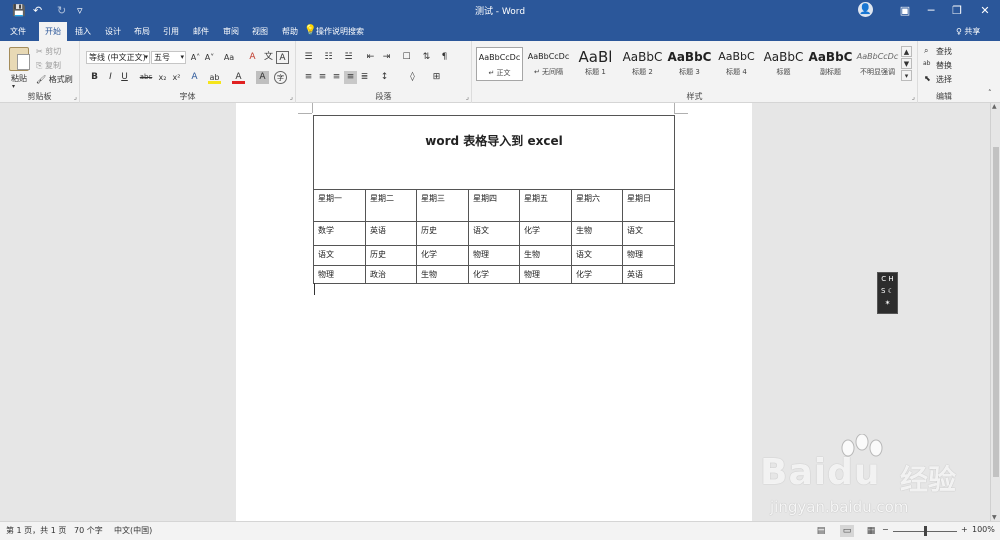 The height and width of the screenshot is (540, 1000). What do you see at coordinates (113, 31) in the screenshot?
I see `tab-design: 设计` at bounding box center [113, 31].